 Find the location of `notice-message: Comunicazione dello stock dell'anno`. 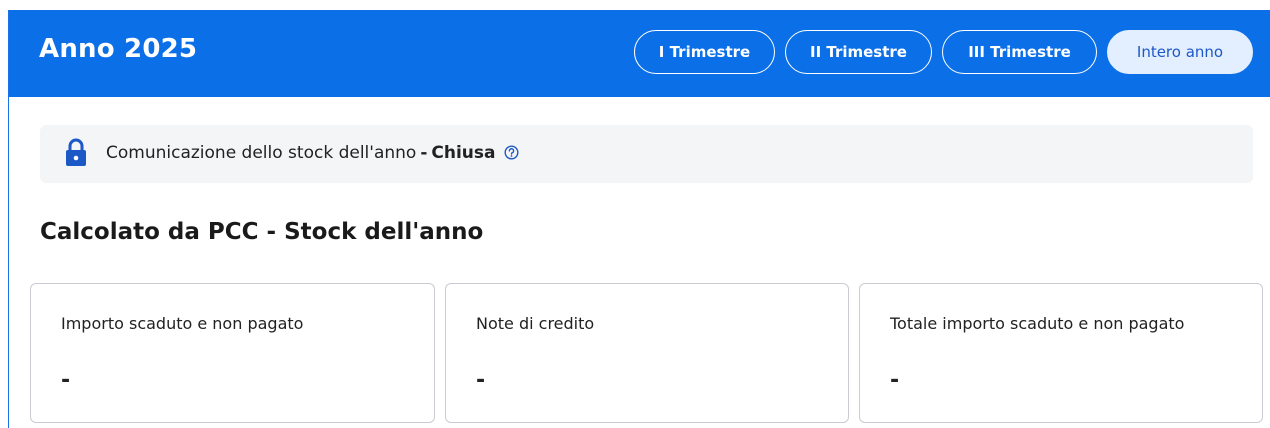

notice-message: Comunicazione dello stock dell'anno is located at coordinates (261, 153).